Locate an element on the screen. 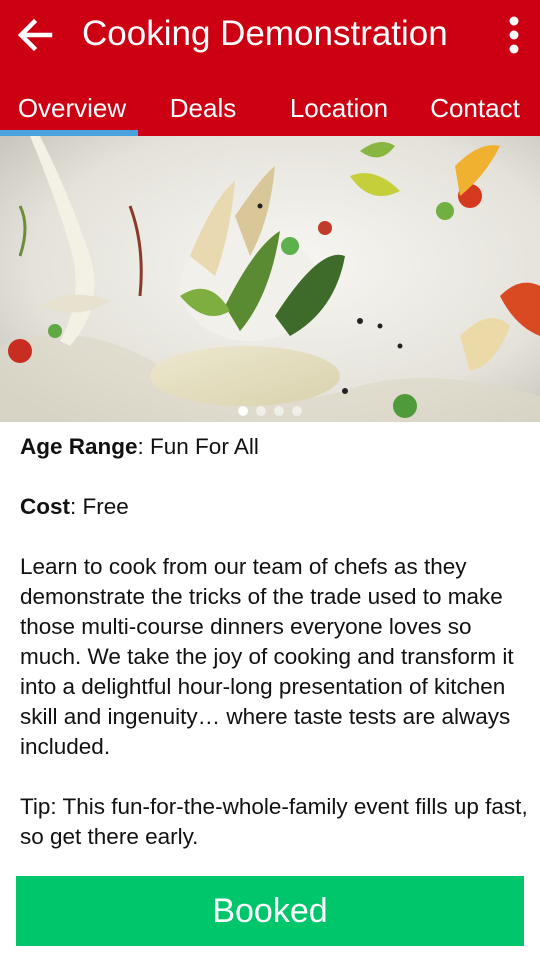 The width and height of the screenshot is (540, 960). arrow-left-icon is located at coordinates (35, 35).